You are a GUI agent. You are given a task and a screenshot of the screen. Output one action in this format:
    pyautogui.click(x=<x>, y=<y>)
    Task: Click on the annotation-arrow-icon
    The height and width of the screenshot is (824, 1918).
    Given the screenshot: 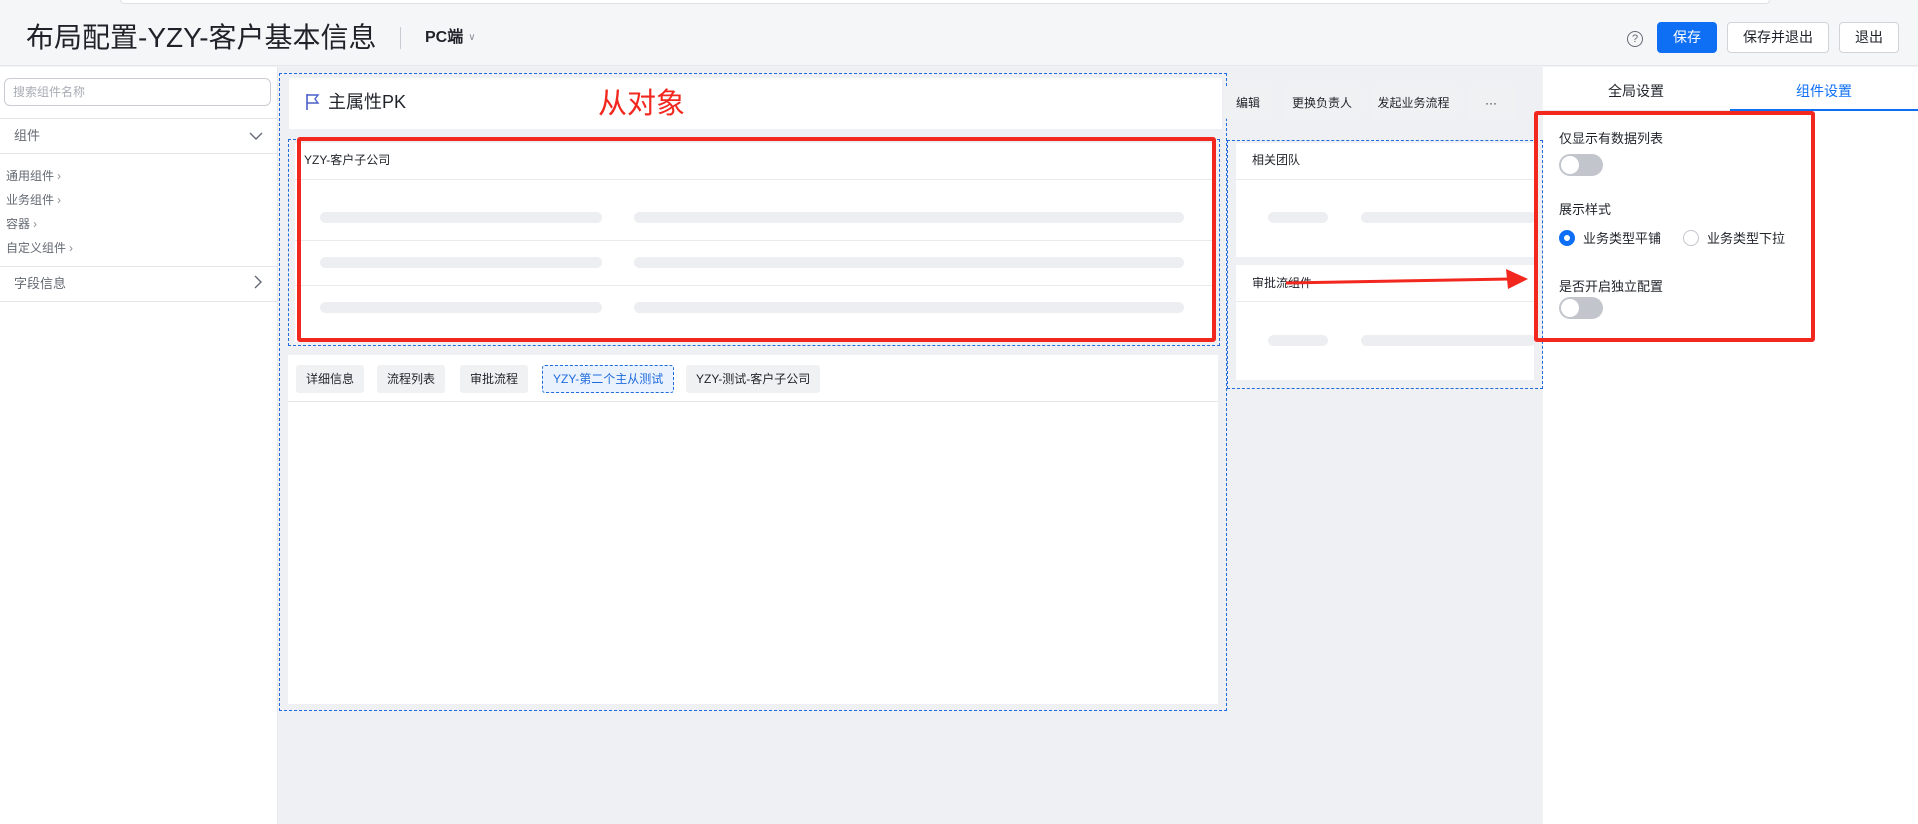 What is the action you would take?
    pyautogui.click(x=1406, y=279)
    